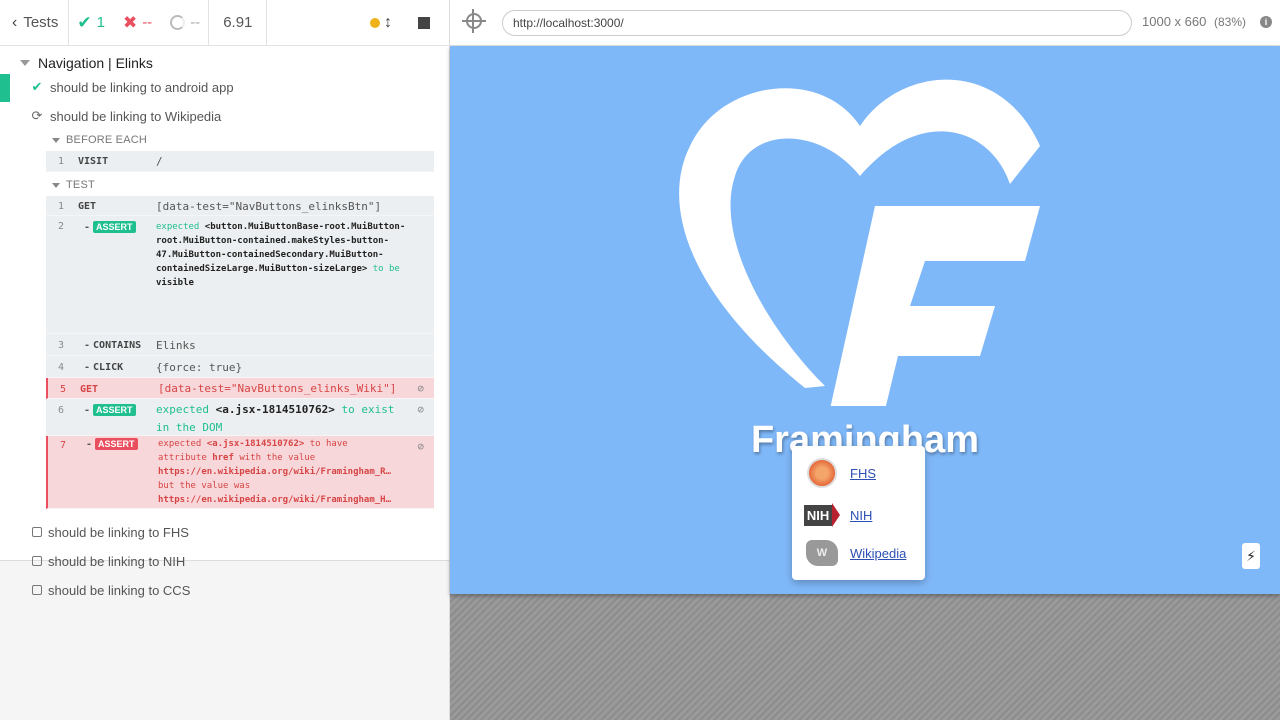 Image resolution: width=1280 pixels, height=720 pixels. Describe the element at coordinates (63, 389) in the screenshot. I see `command-number: 5` at that location.